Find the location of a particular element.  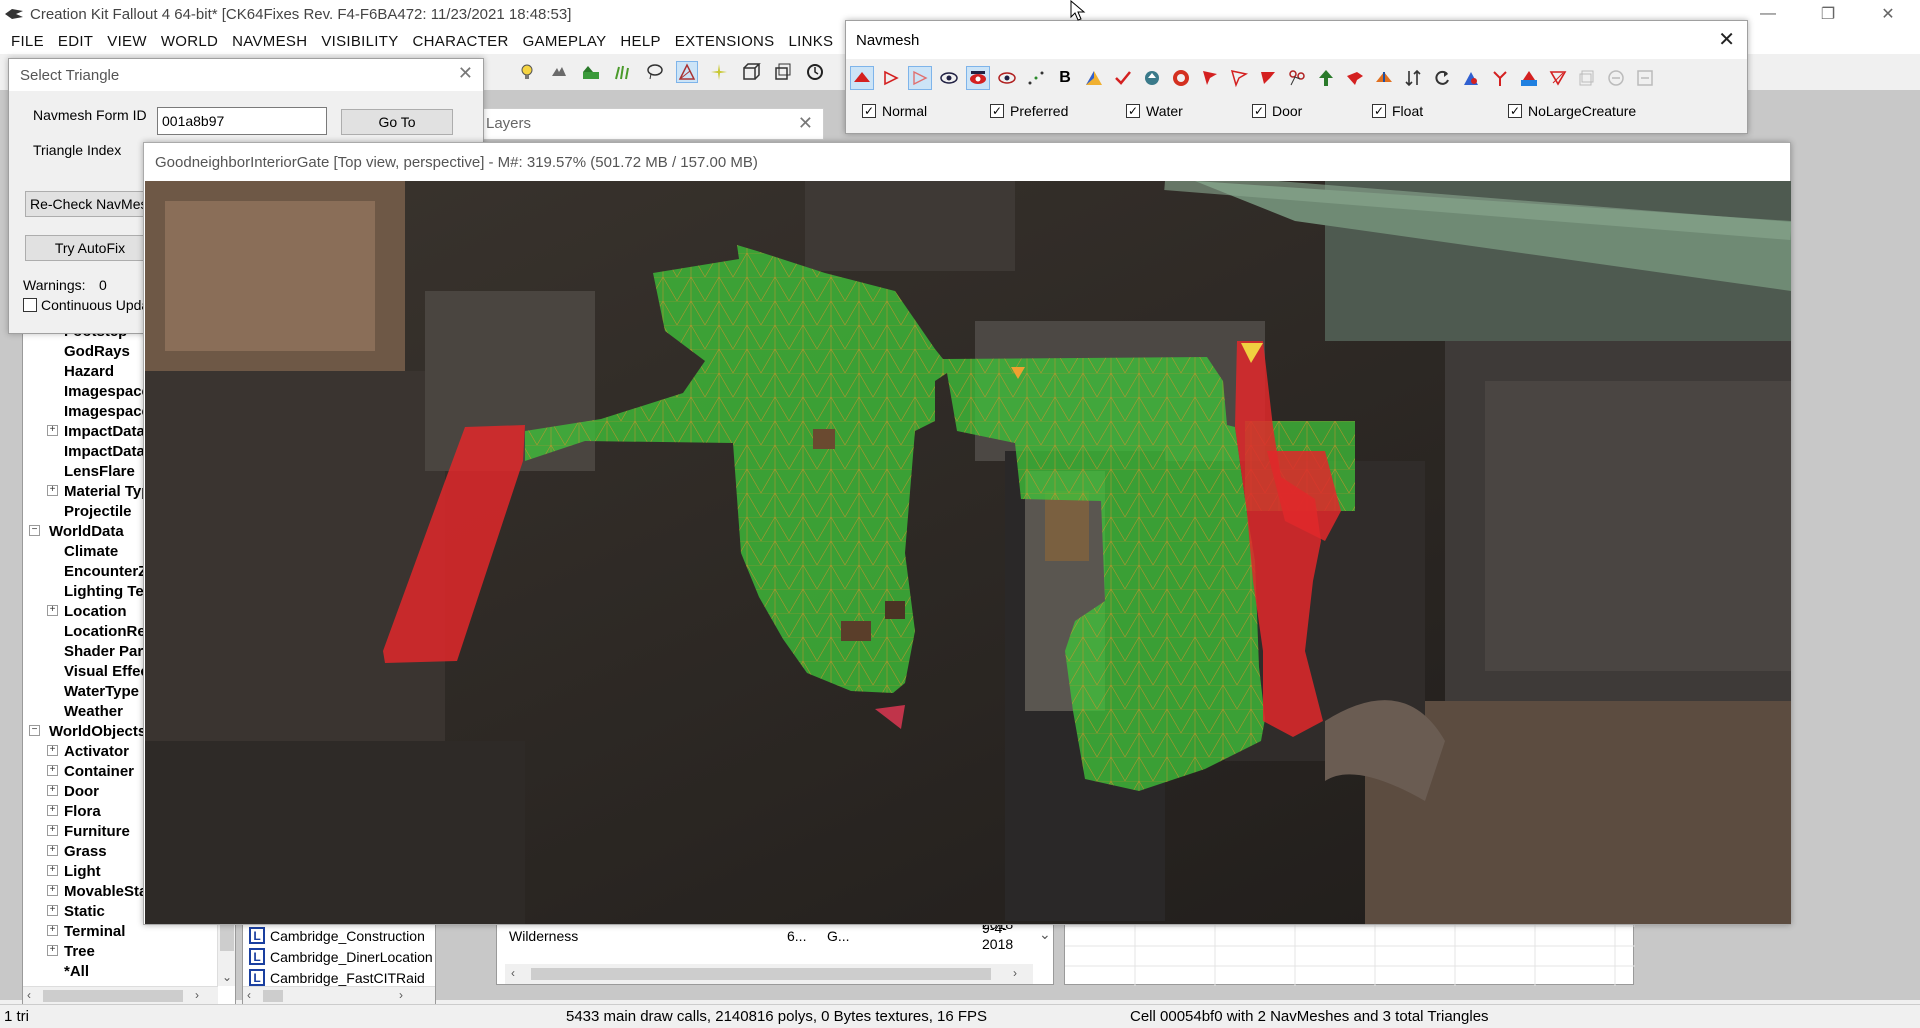

menu-world: WORLD is located at coordinates (189, 41).